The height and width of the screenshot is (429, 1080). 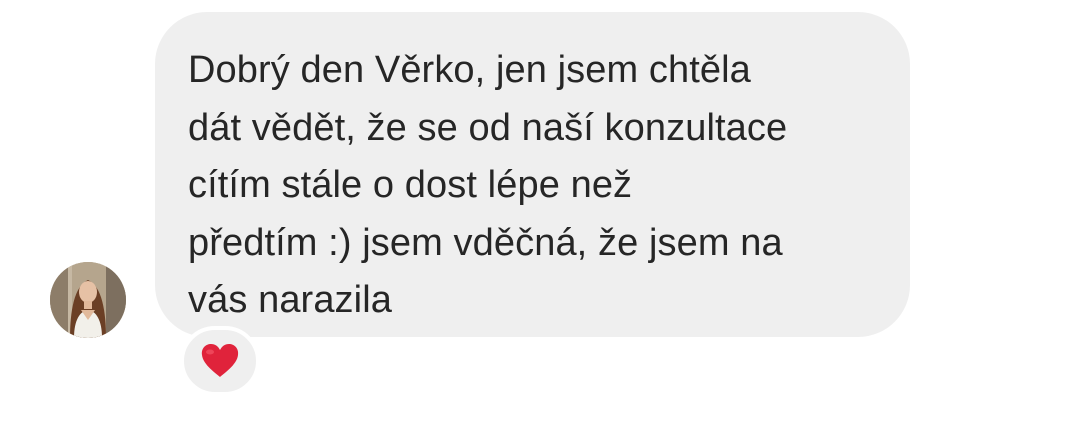 I want to click on red-heart-icon, so click(x=220, y=360).